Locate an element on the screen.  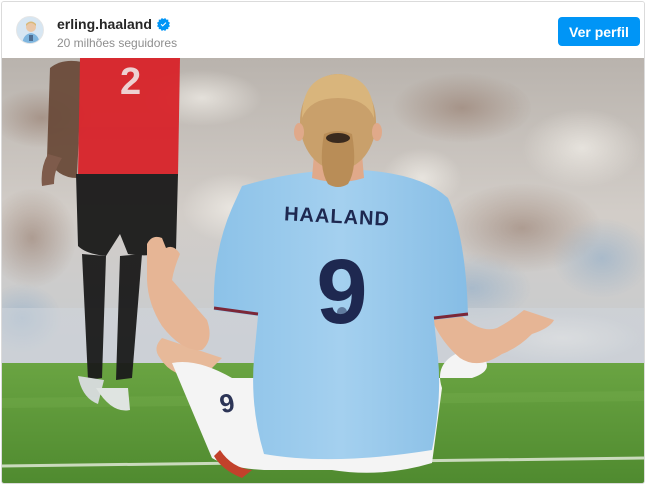
verified-badge-icon is located at coordinates (163, 24).